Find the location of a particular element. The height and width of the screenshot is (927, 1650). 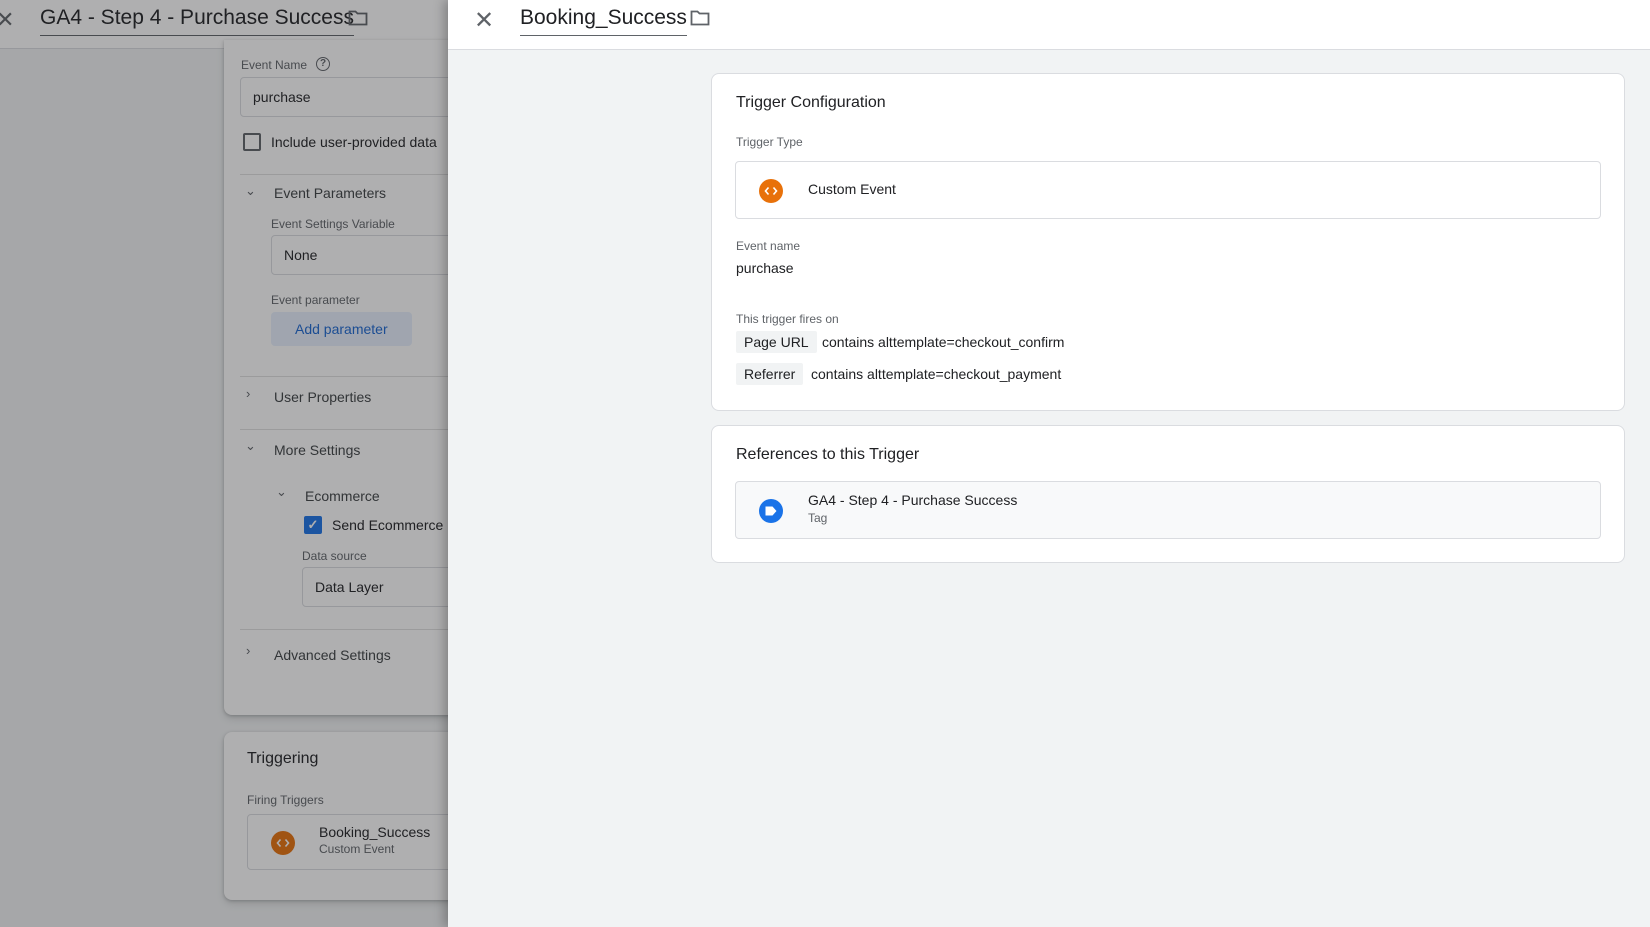

code-brackets-icon is located at coordinates (771, 191).